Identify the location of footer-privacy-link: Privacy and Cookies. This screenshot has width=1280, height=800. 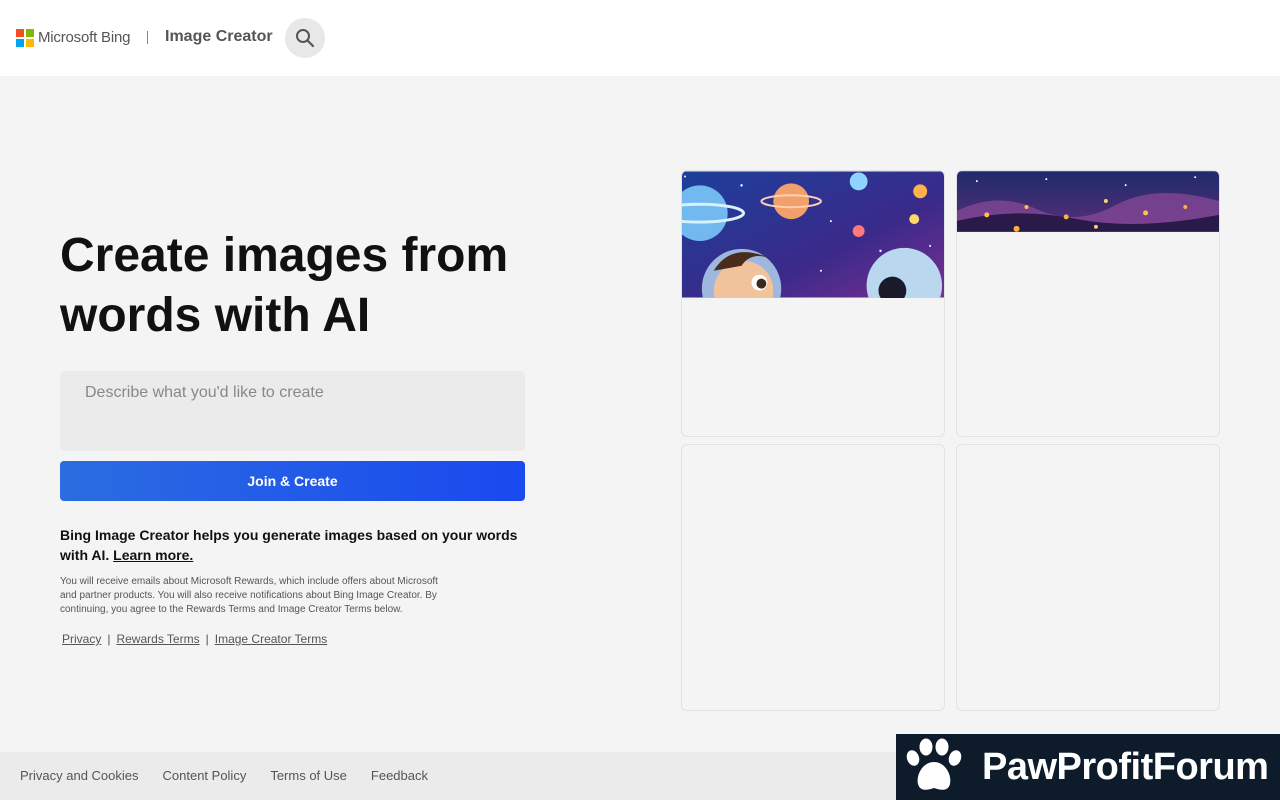
(79, 775).